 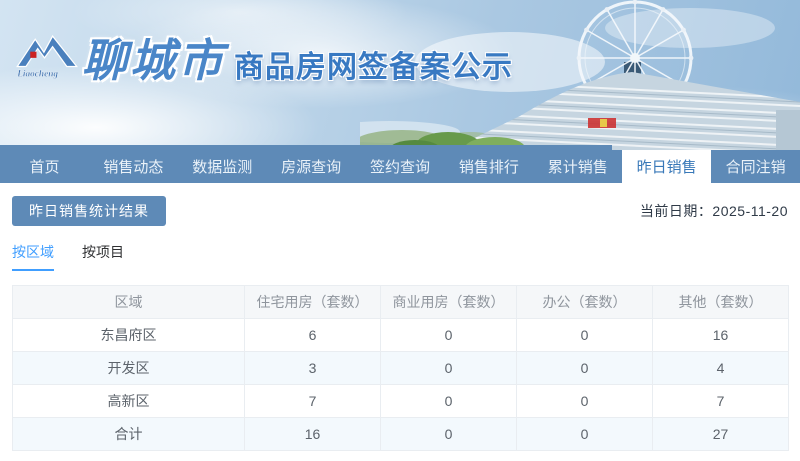 I want to click on nav-item-listing-query: 房源查询, so click(x=311, y=166).